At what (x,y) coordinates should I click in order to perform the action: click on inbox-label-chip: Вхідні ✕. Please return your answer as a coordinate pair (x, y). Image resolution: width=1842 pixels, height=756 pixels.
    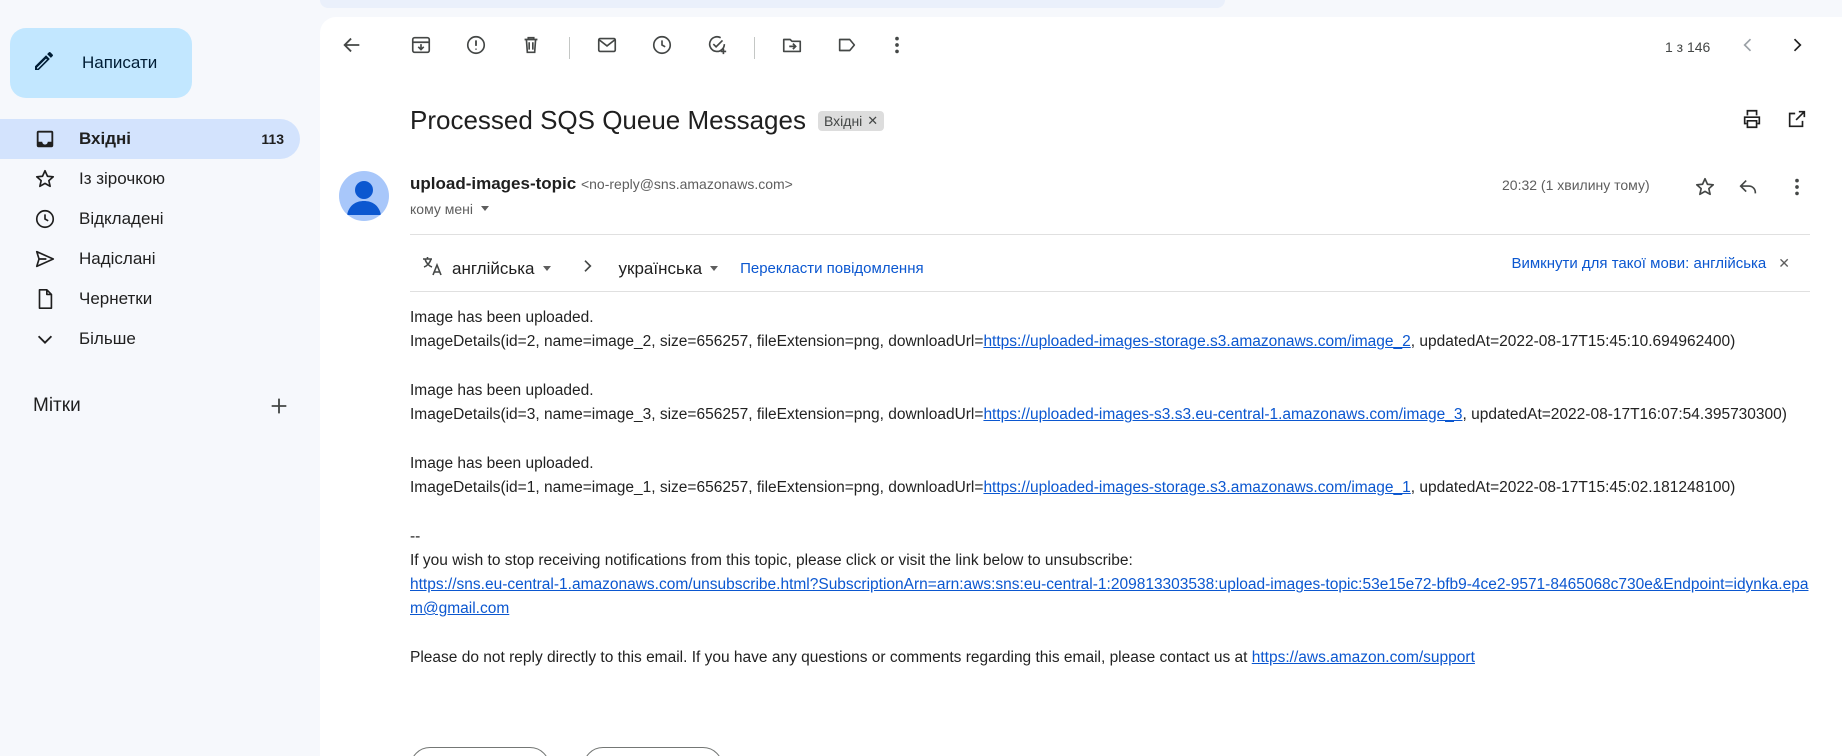
    Looking at the image, I should click on (851, 120).